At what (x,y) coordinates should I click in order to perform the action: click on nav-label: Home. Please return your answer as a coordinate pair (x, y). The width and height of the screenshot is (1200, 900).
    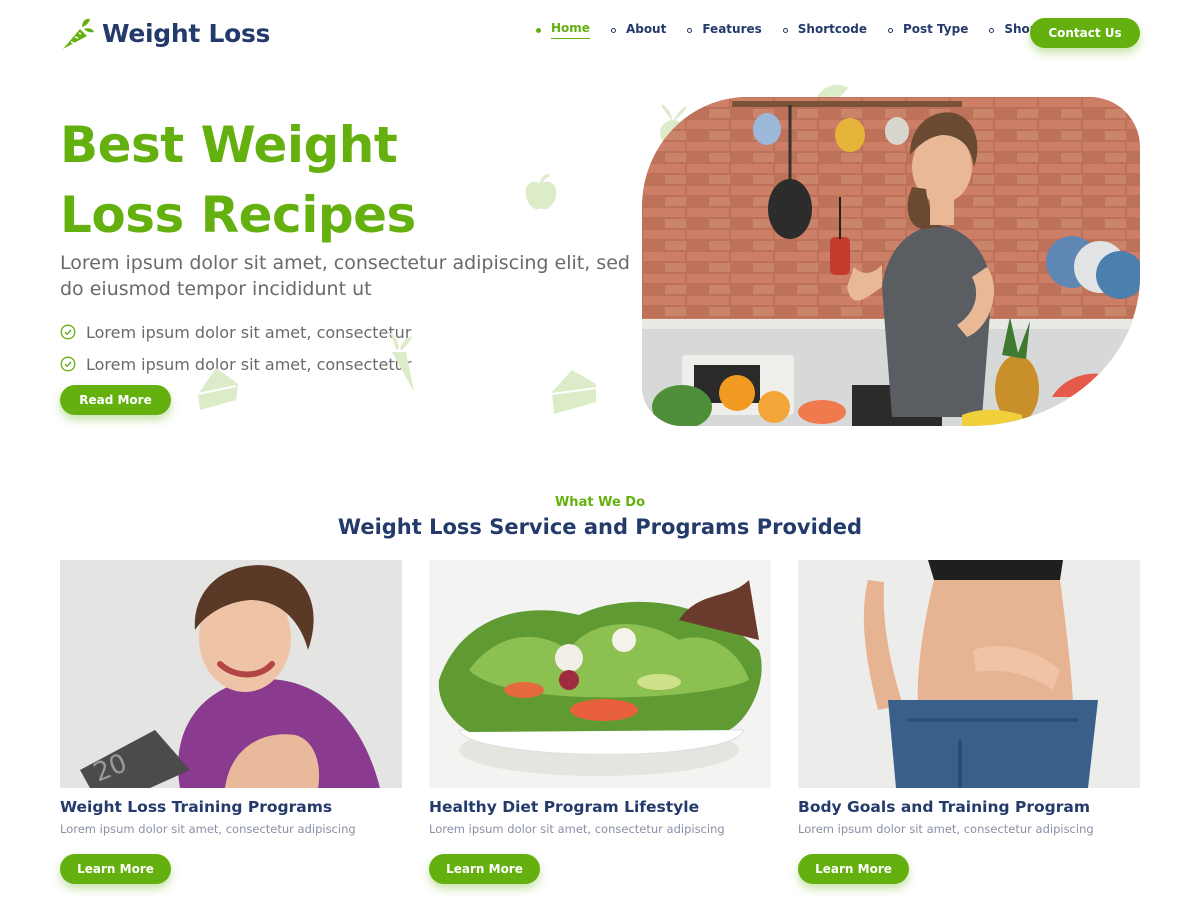
    Looking at the image, I should click on (570, 30).